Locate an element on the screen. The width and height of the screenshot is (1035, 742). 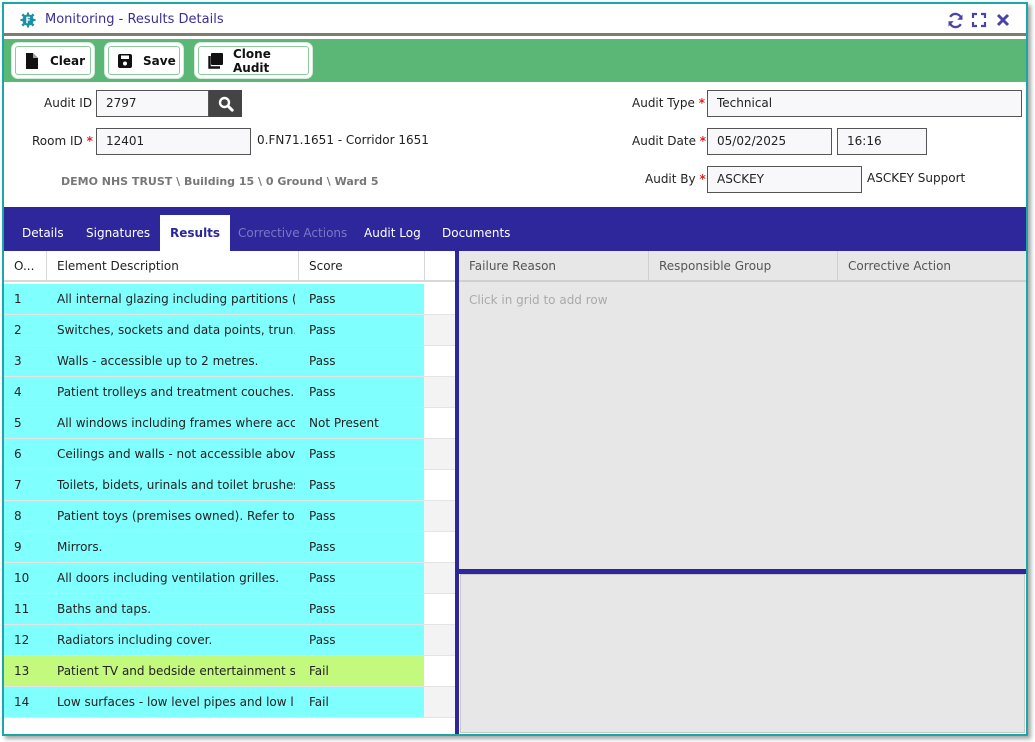
clear-button: Clear is located at coordinates (53, 60).